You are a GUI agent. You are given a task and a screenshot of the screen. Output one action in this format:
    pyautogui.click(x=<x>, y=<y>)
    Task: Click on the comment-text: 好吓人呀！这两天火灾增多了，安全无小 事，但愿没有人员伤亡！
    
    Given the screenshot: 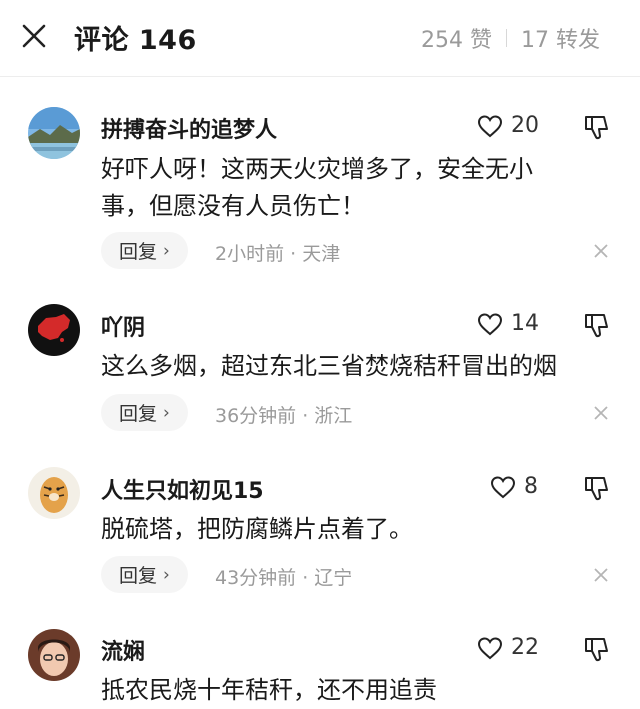 What is the action you would take?
    pyautogui.click(x=361, y=188)
    